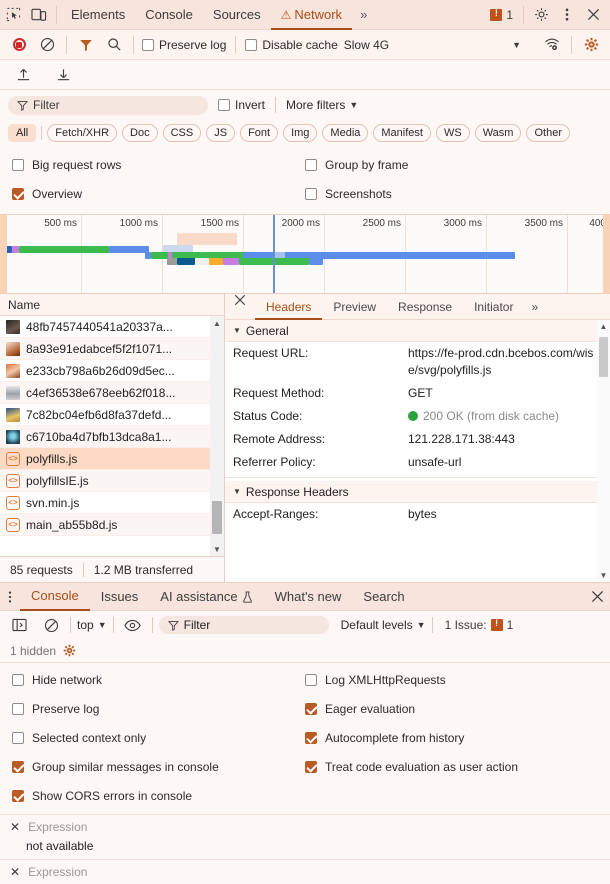  I want to click on tab-network: ⚠ Network, so click(311, 15).